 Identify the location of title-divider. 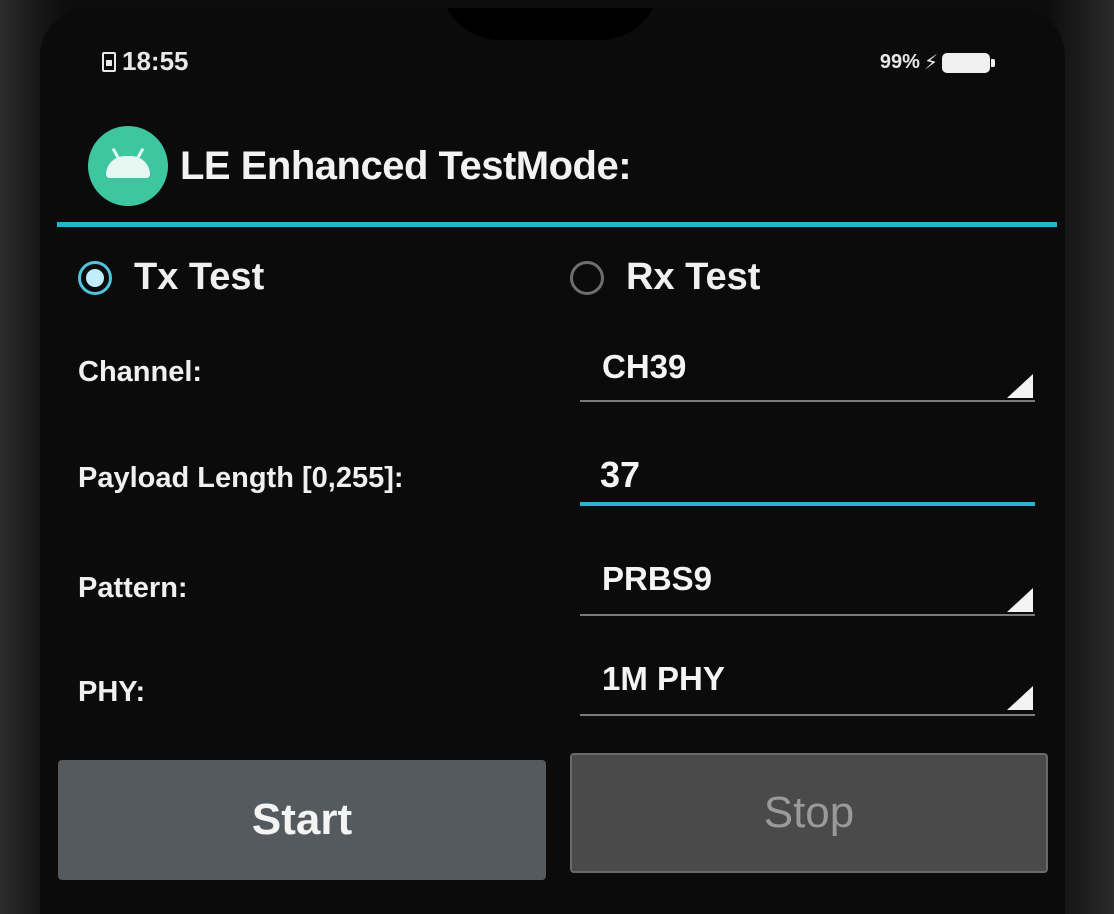
(557, 224).